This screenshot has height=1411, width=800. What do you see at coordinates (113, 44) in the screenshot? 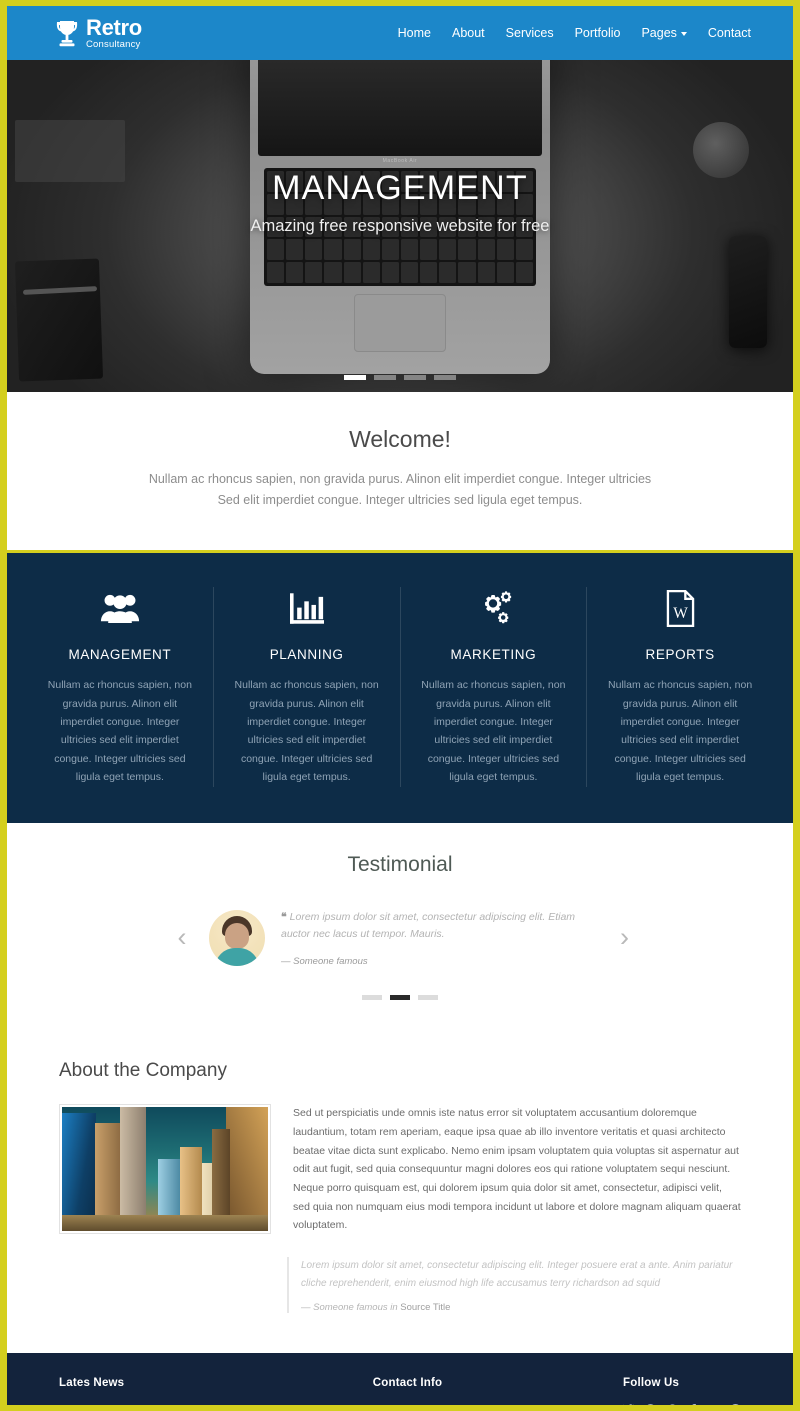
I see `brand-subtitle: Consultancy` at bounding box center [113, 44].